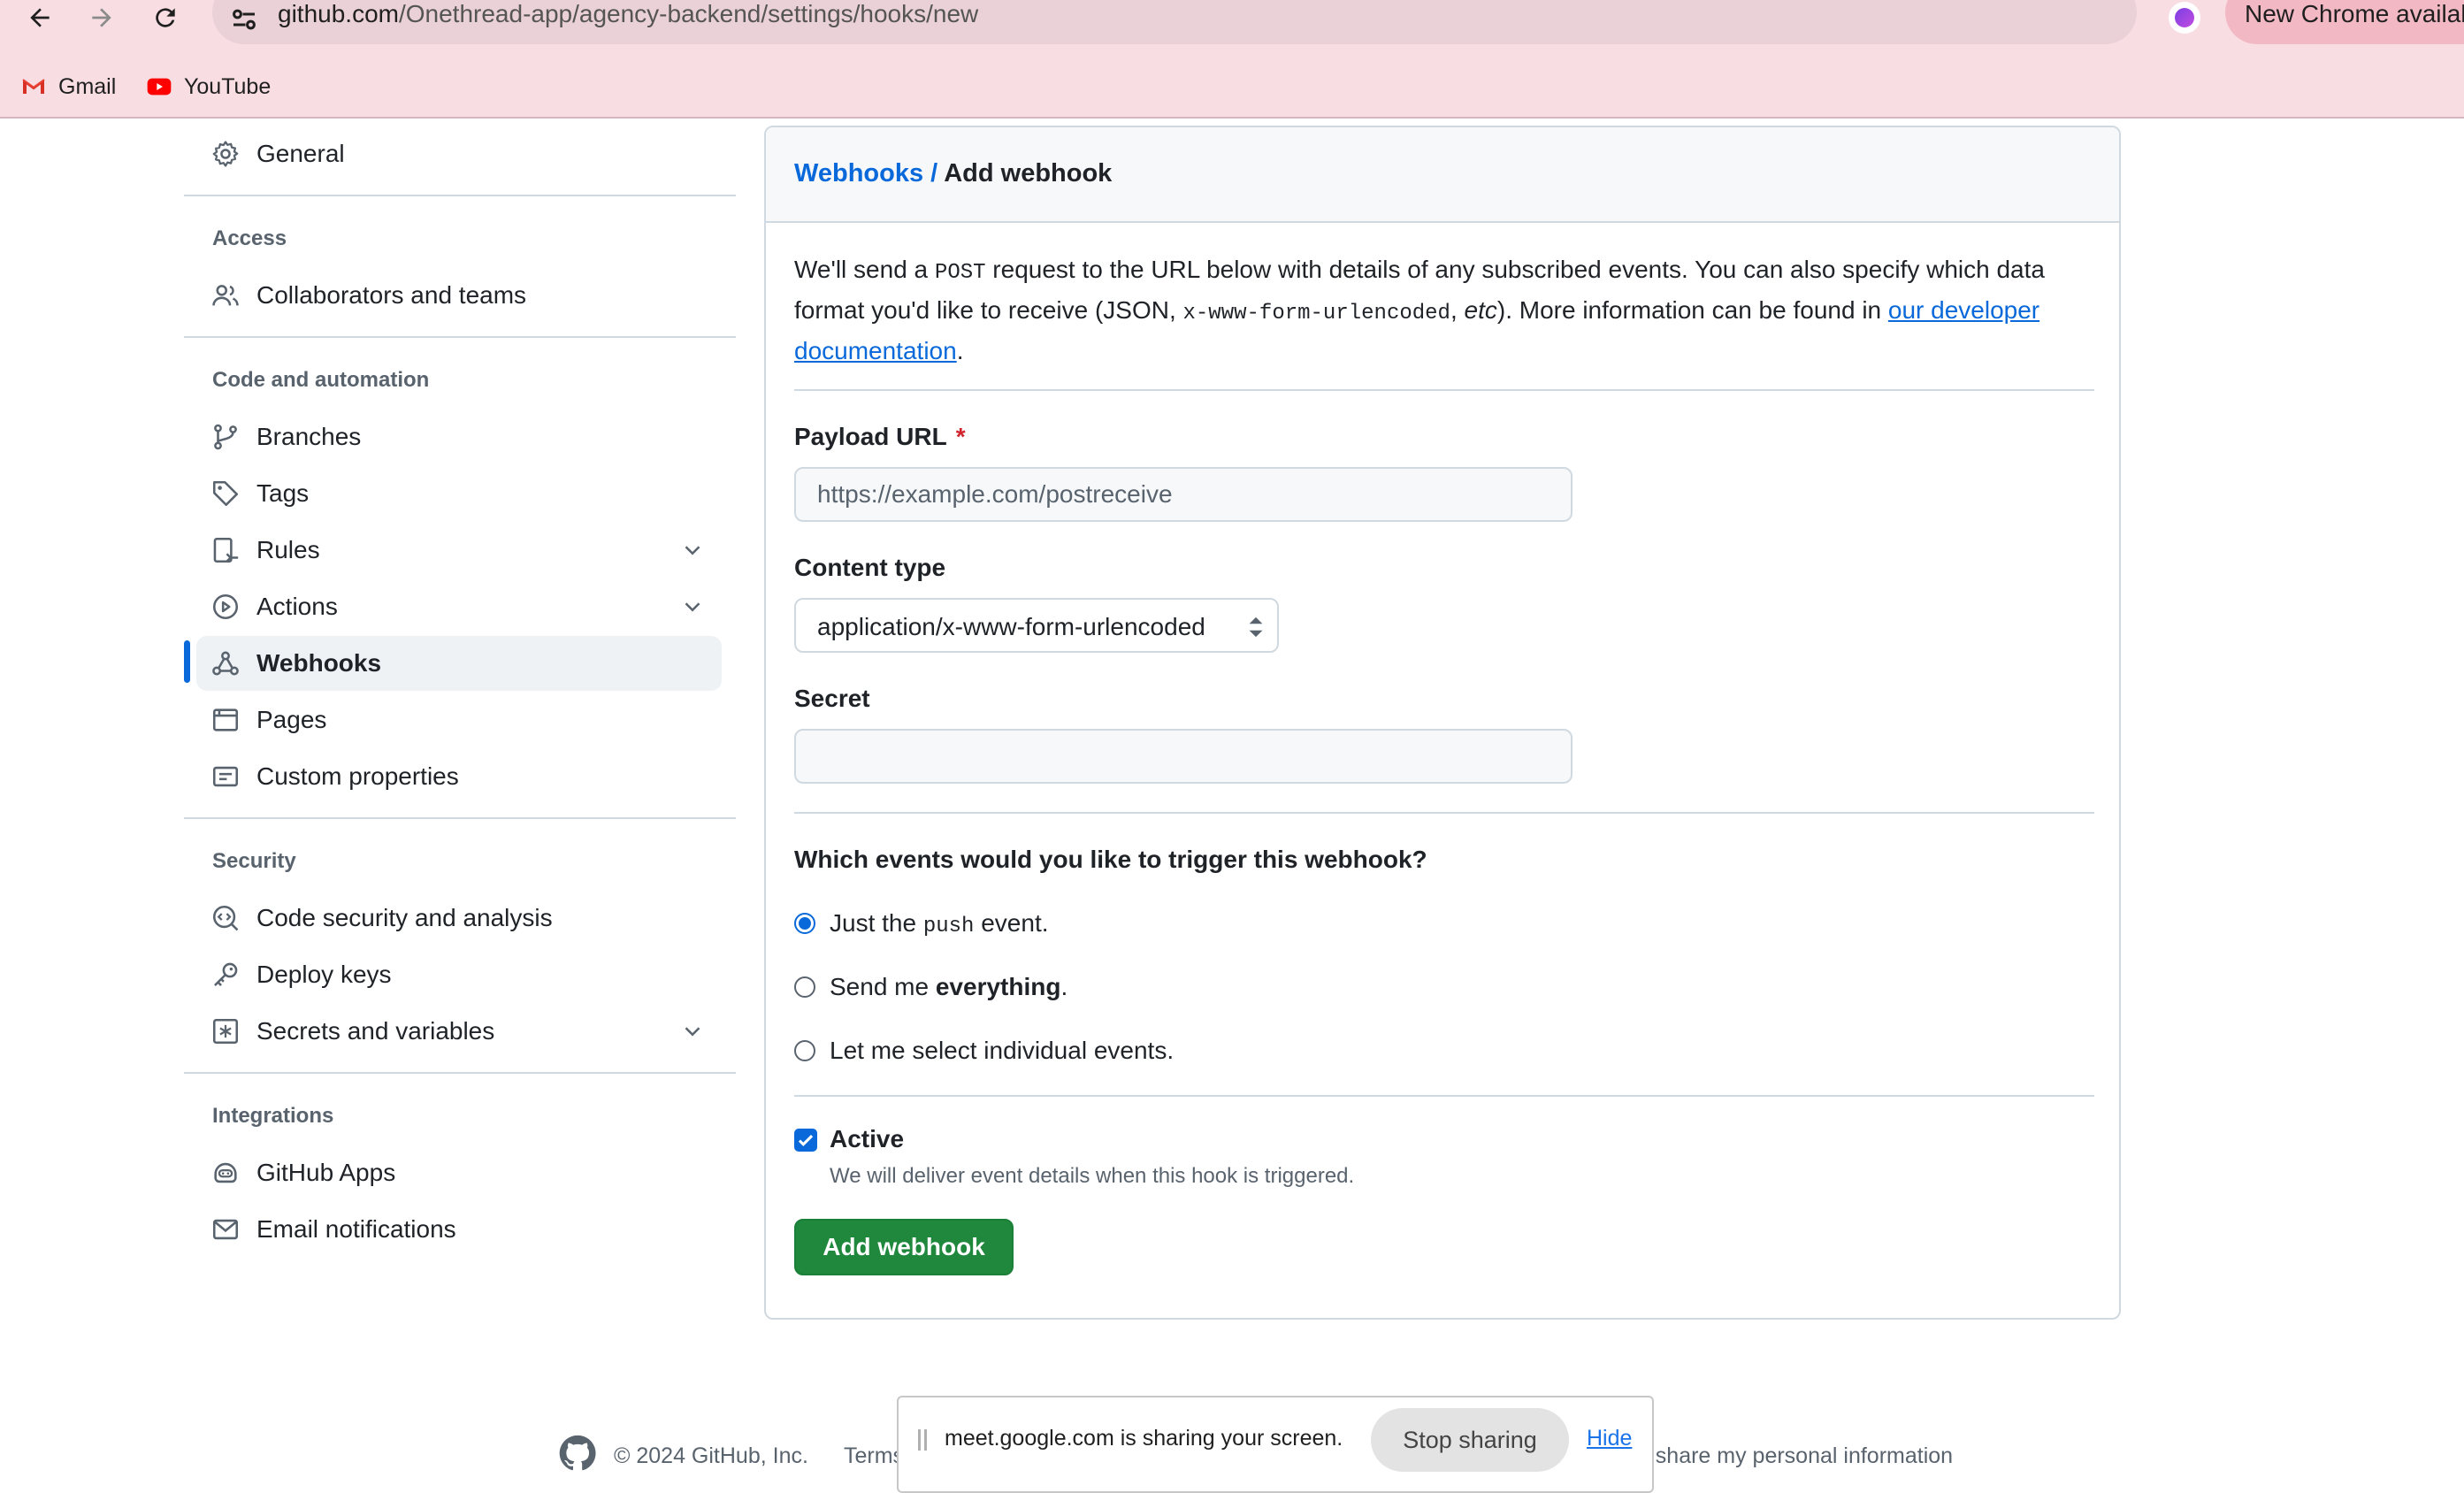 This screenshot has height=1493, width=2464. What do you see at coordinates (1183, 756) in the screenshot?
I see `secret-input` at bounding box center [1183, 756].